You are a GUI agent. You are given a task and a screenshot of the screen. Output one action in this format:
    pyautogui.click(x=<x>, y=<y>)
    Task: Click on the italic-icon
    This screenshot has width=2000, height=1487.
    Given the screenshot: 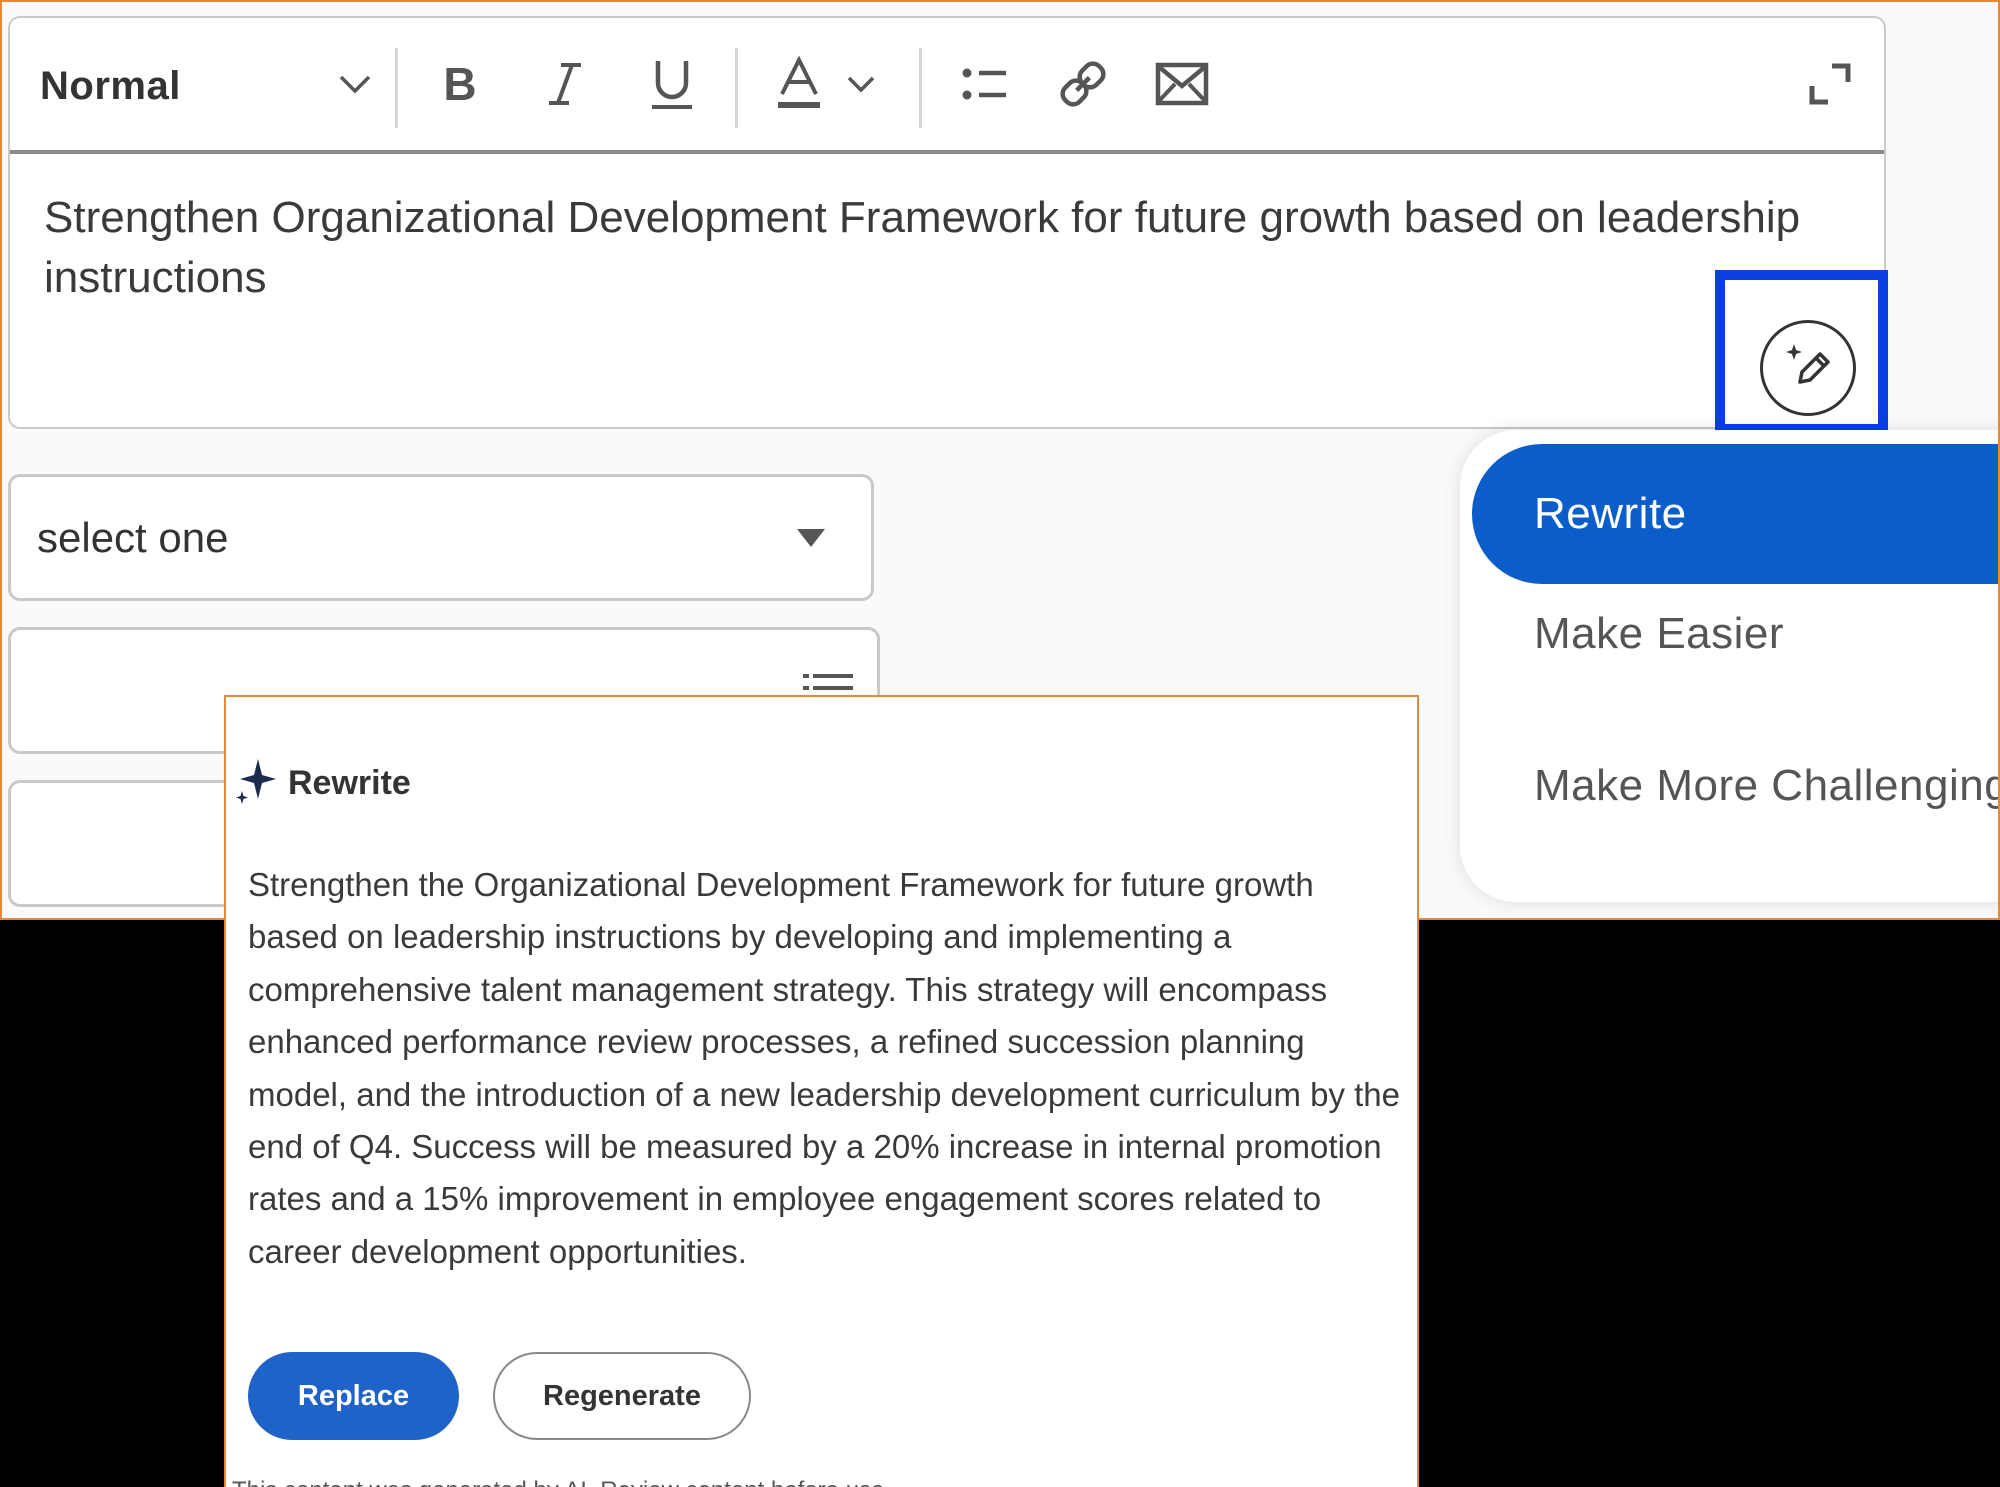 What is the action you would take?
    pyautogui.click(x=565, y=86)
    